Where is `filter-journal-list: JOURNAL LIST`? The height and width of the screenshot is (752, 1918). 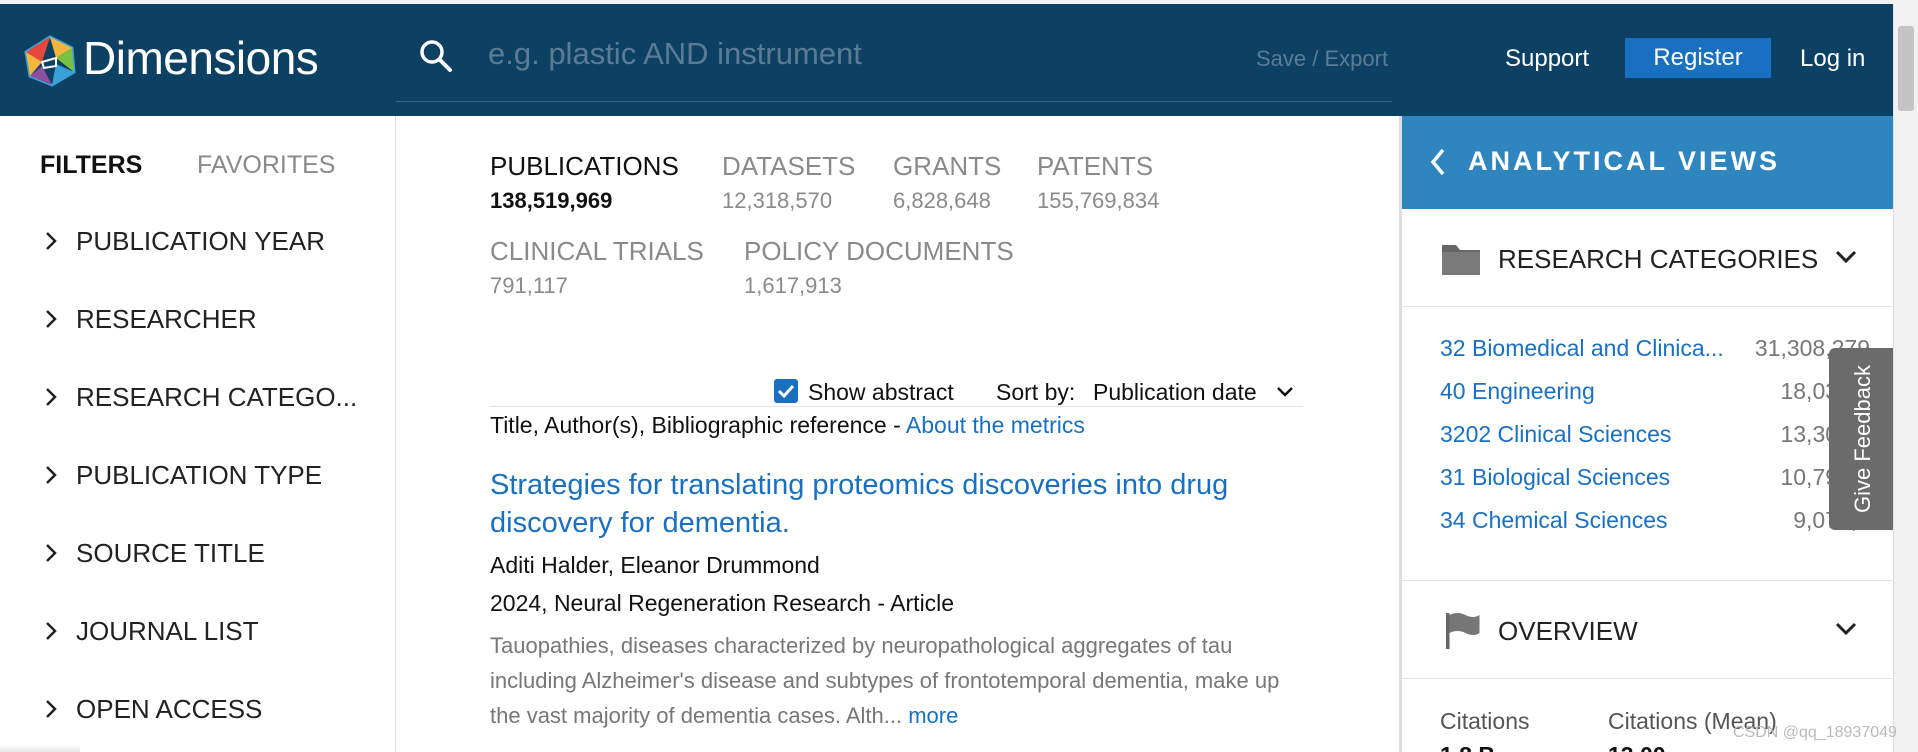 filter-journal-list: JOURNAL LIST is located at coordinates (149, 631).